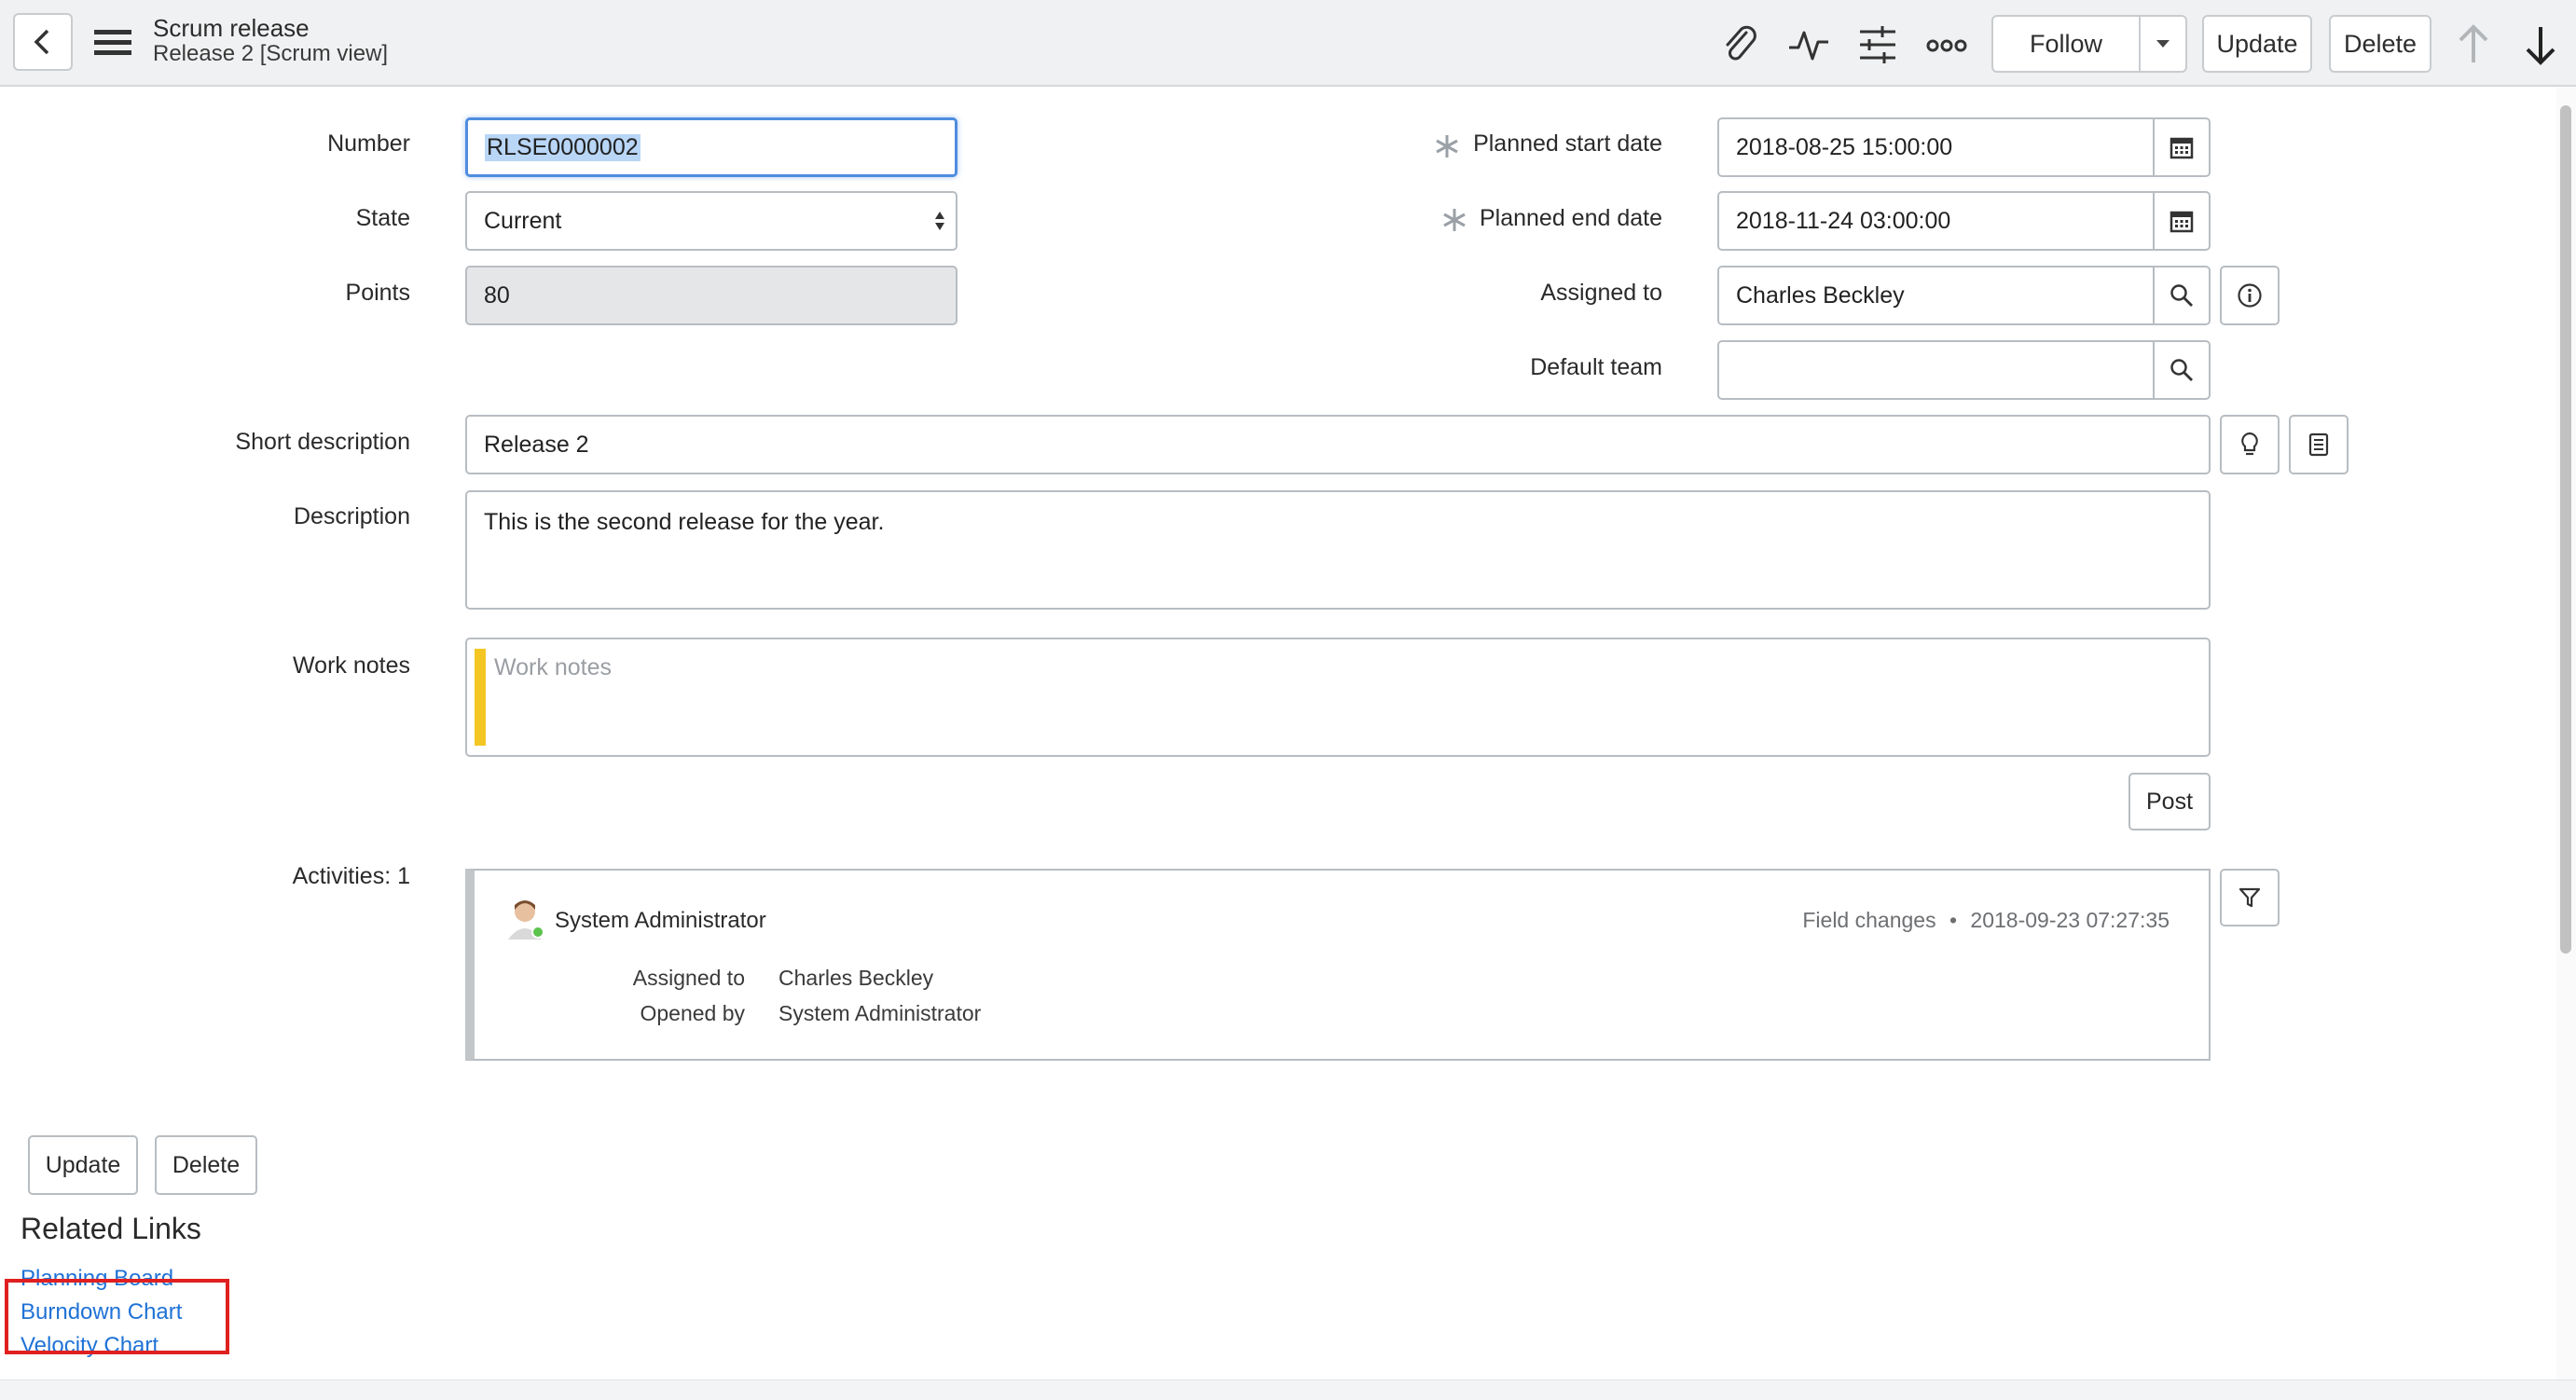 The width and height of the screenshot is (2576, 1400). I want to click on activities-label: Activities: 1, so click(351, 876).